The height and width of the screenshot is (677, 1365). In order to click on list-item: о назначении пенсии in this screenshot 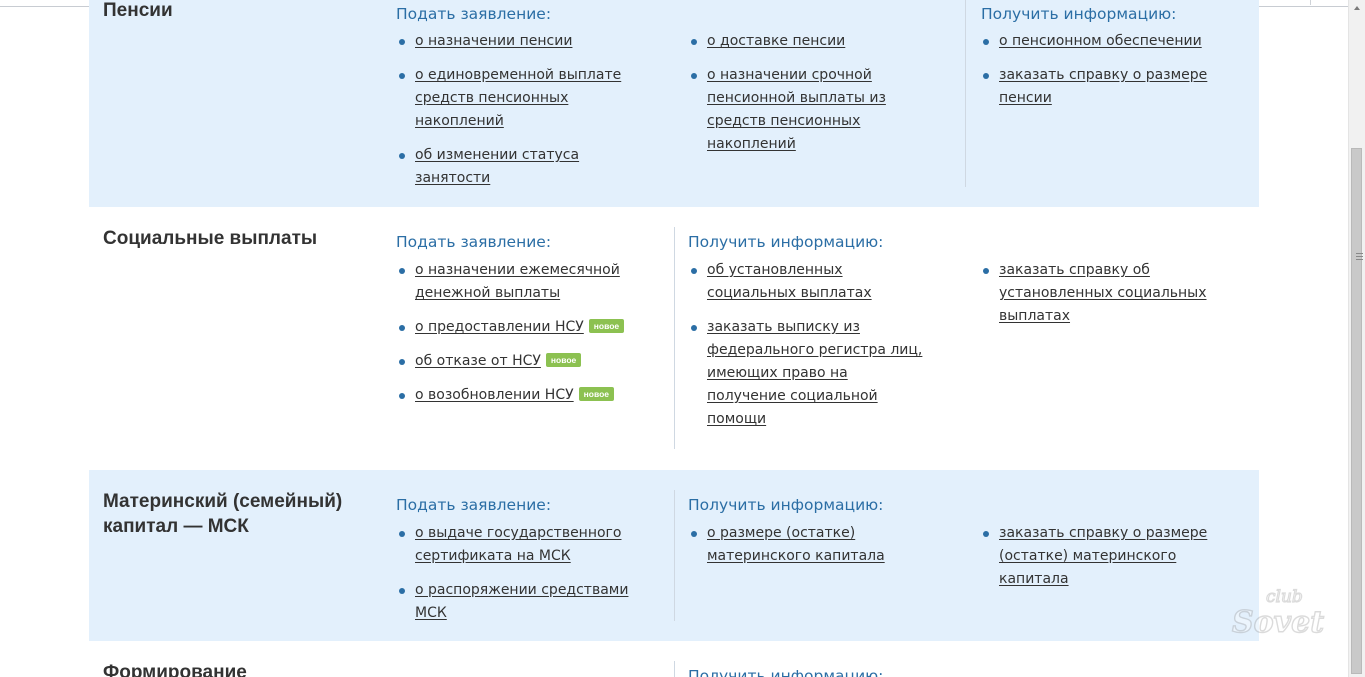, I will do `click(527, 41)`.